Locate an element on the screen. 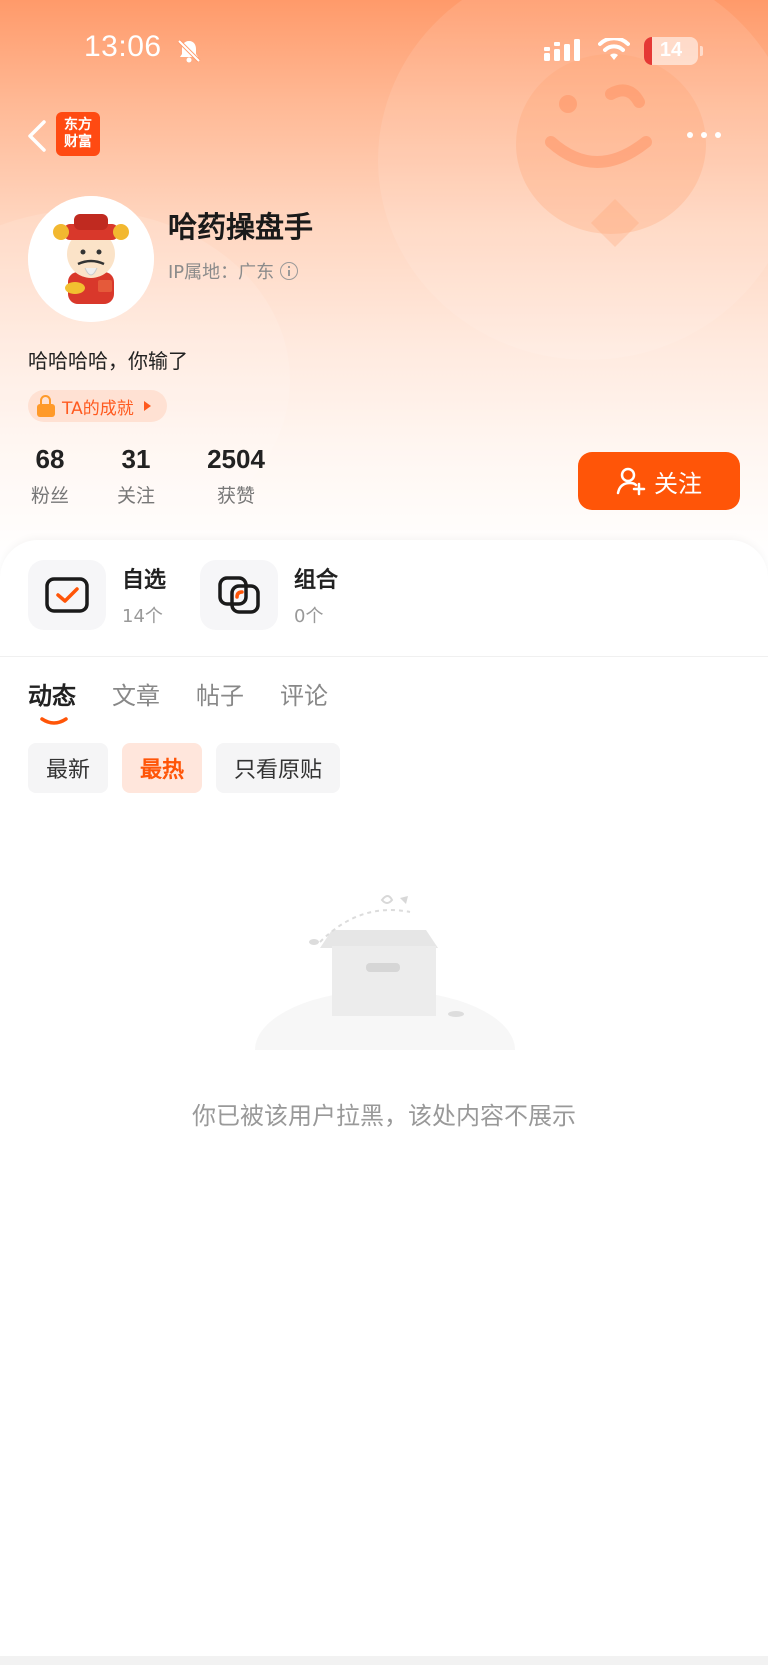 The image size is (768, 1665). achievement-label: TA的成就 is located at coordinates (98, 408).